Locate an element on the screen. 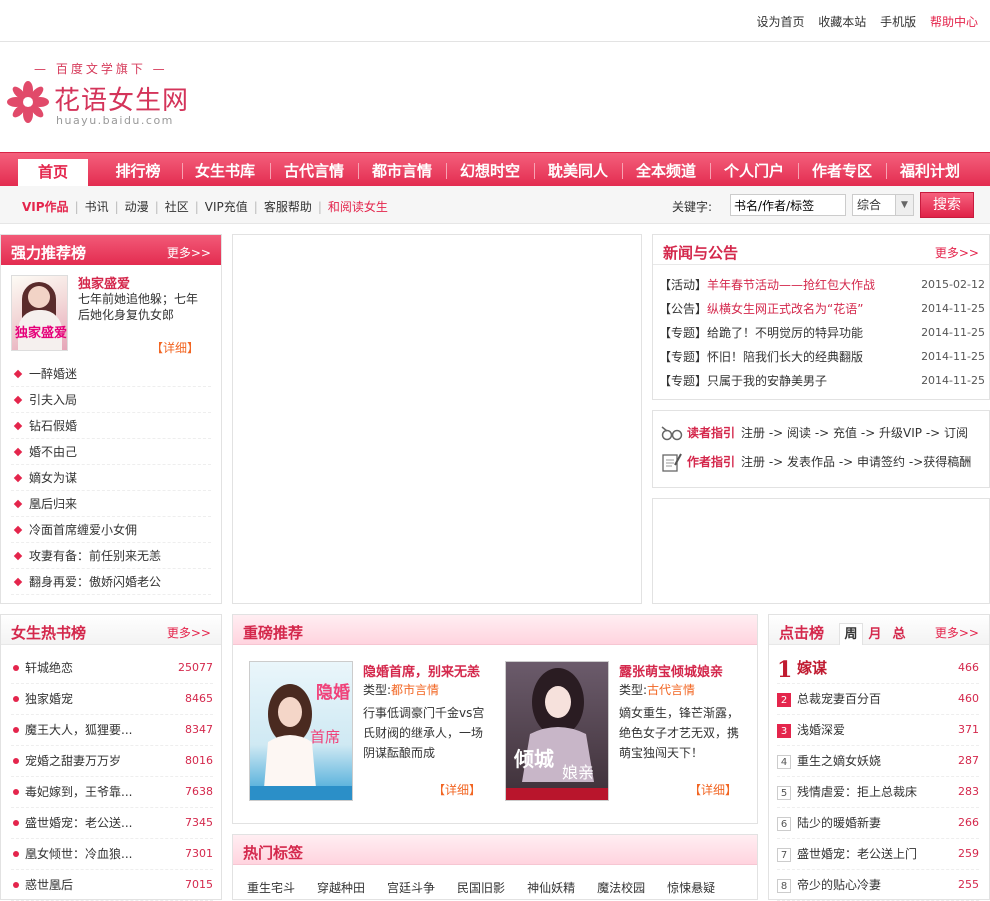 Image resolution: width=990 pixels, height=901 pixels. reader-guide-steps: 注册 -> 阅读 -> 充值 -> 升级VIP -> 订阅 is located at coordinates (855, 433).